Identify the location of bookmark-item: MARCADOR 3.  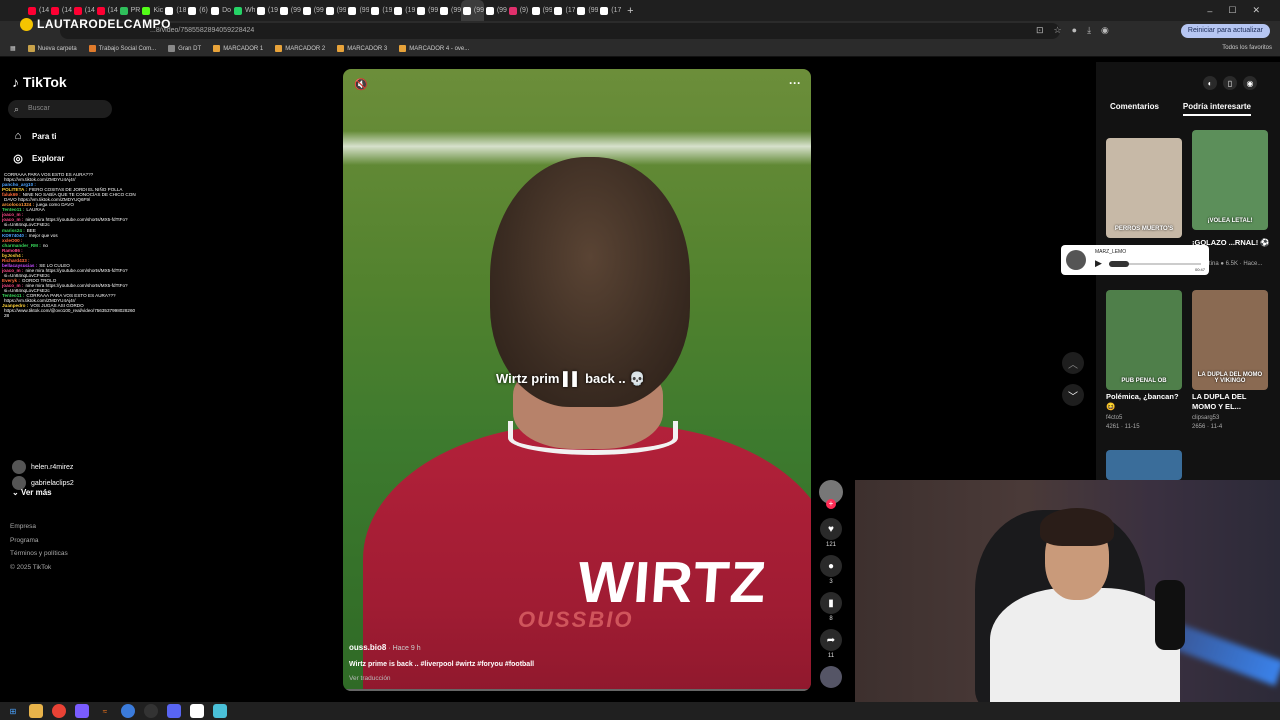
(362, 48).